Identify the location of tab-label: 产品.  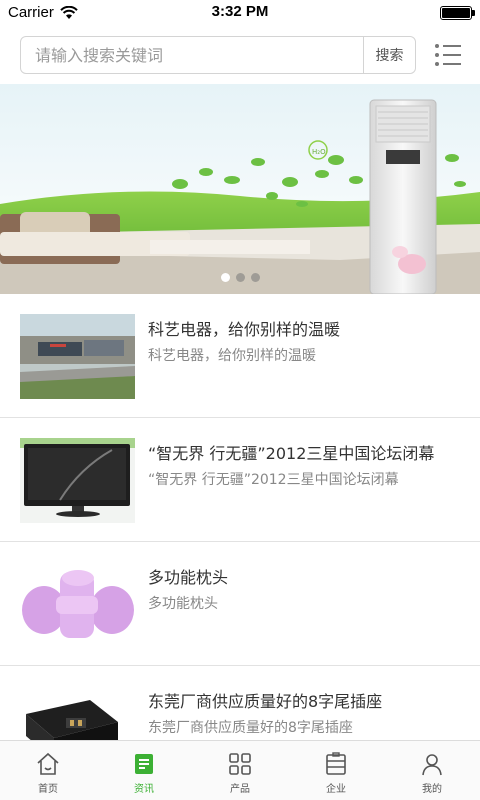
(240, 789).